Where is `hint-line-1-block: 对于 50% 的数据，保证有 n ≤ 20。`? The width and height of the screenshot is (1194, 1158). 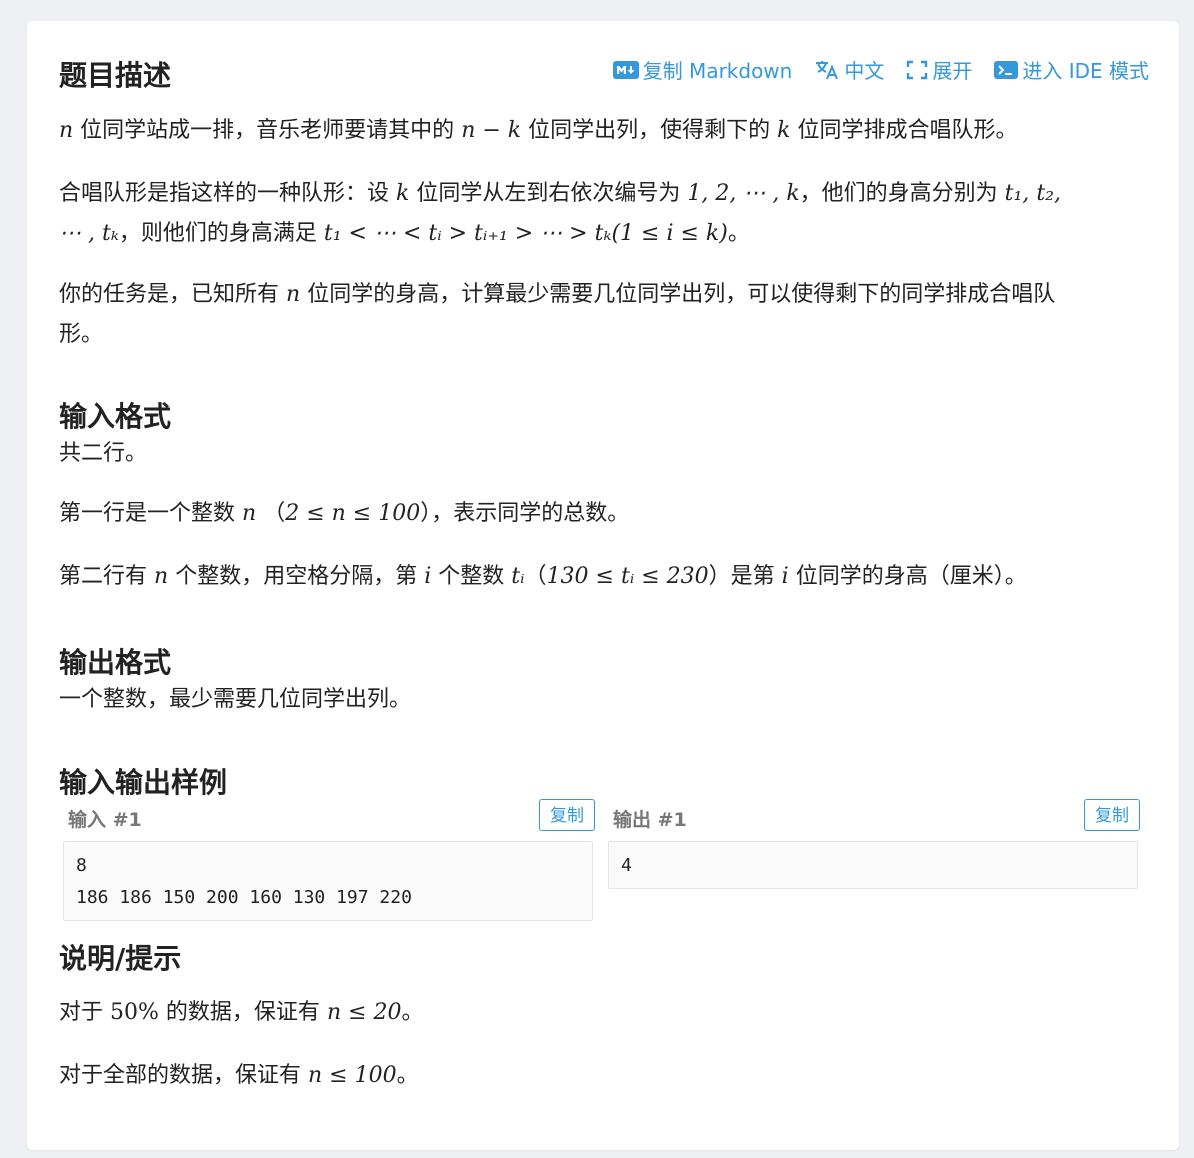 hint-line-1-block: 对于 50% 的数据，保证有 n ≤ 20。 is located at coordinates (604, 1013).